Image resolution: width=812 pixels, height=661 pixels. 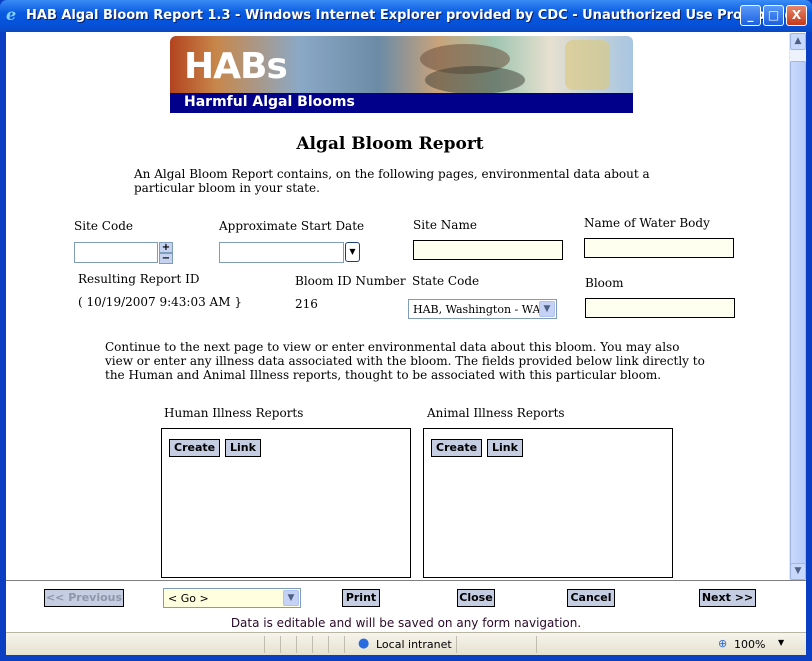 What do you see at coordinates (166, 247) in the screenshot?
I see `increment-icon: +` at bounding box center [166, 247].